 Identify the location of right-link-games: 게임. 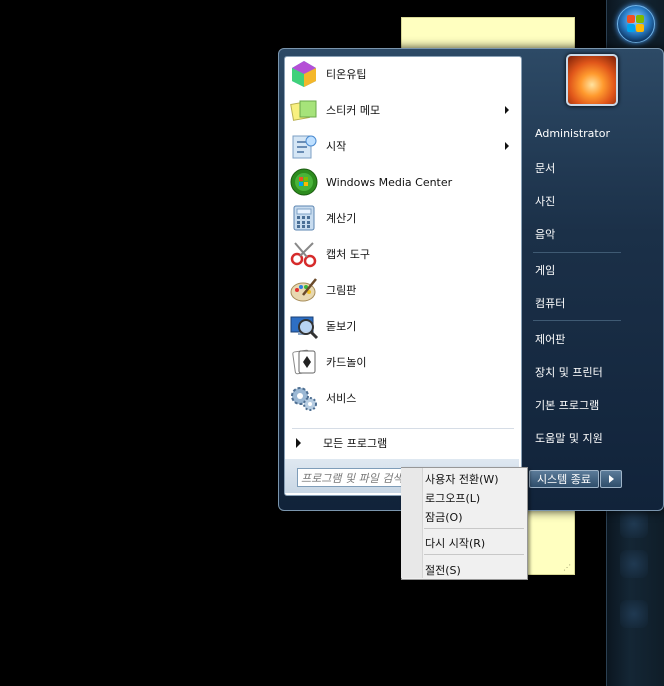
(545, 270).